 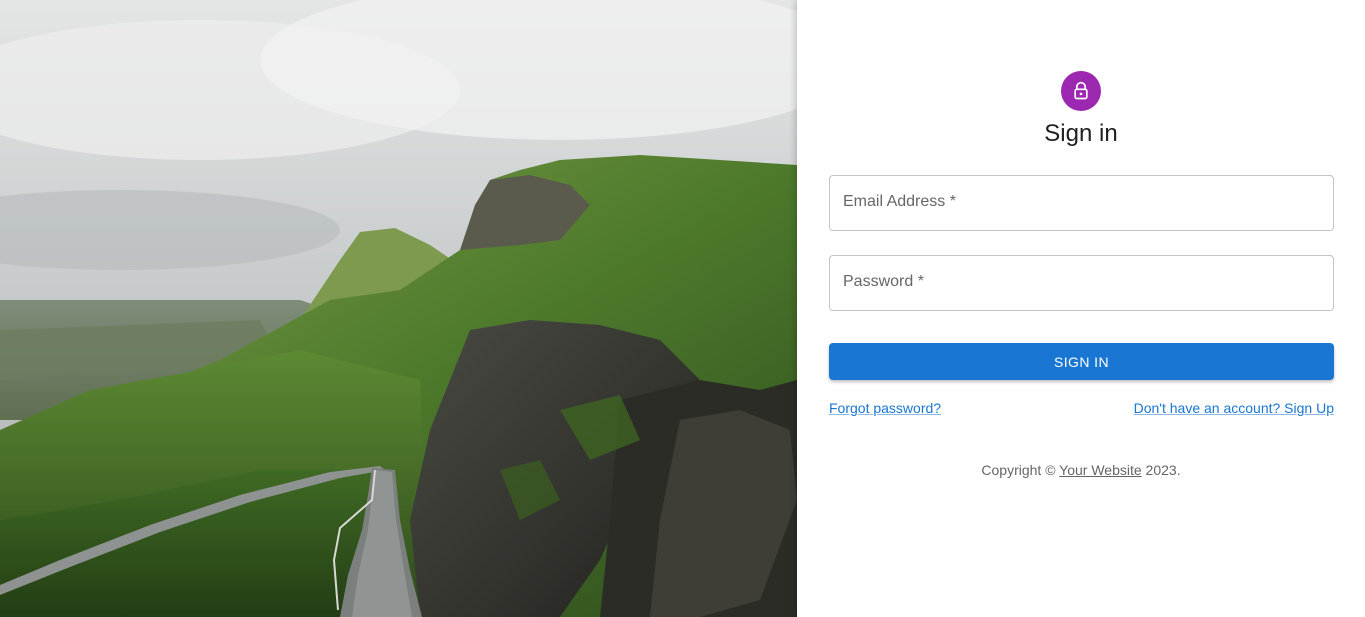 I want to click on email-input, so click(x=1081, y=203).